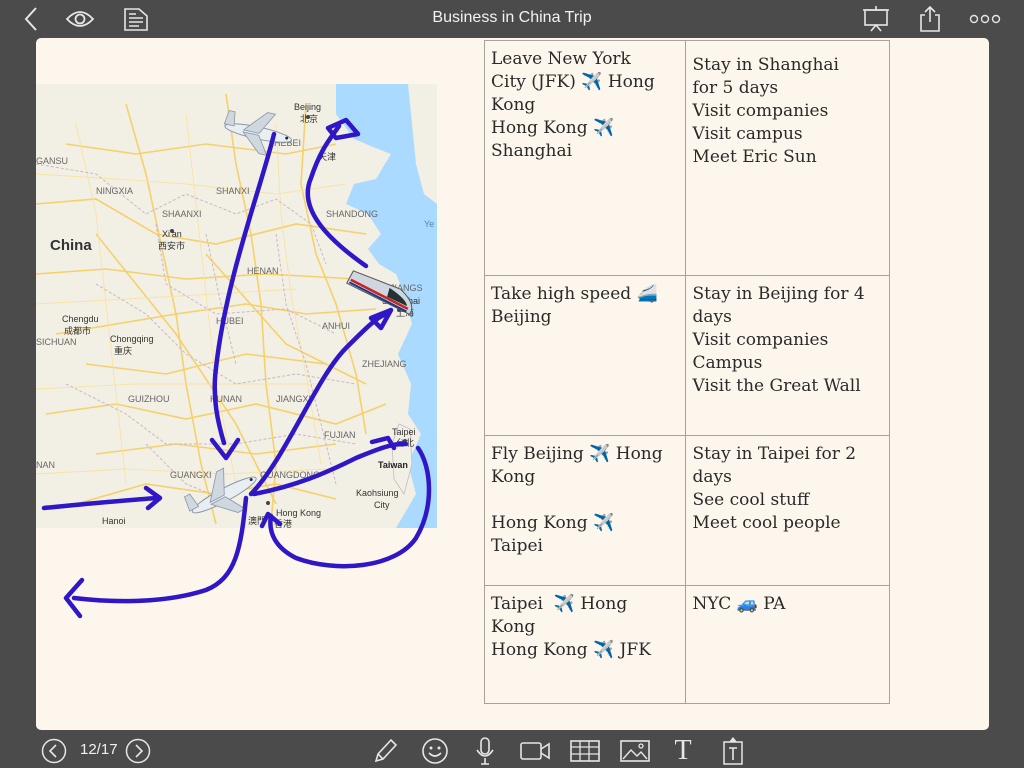  What do you see at coordinates (585, 500) in the screenshot?
I see `cell-line` at bounding box center [585, 500].